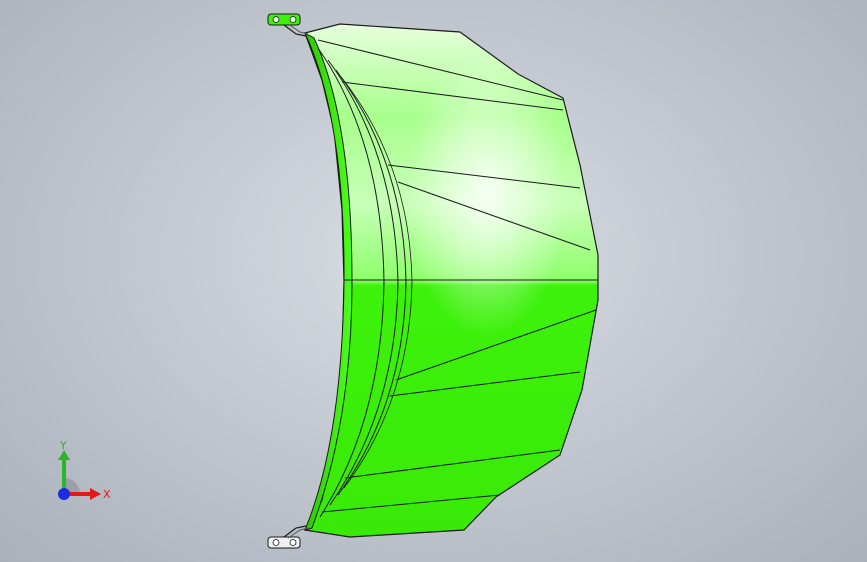 The height and width of the screenshot is (562, 867). Describe the element at coordinates (288, 537) in the screenshot. I see `bottom-hinge-bracket` at that location.